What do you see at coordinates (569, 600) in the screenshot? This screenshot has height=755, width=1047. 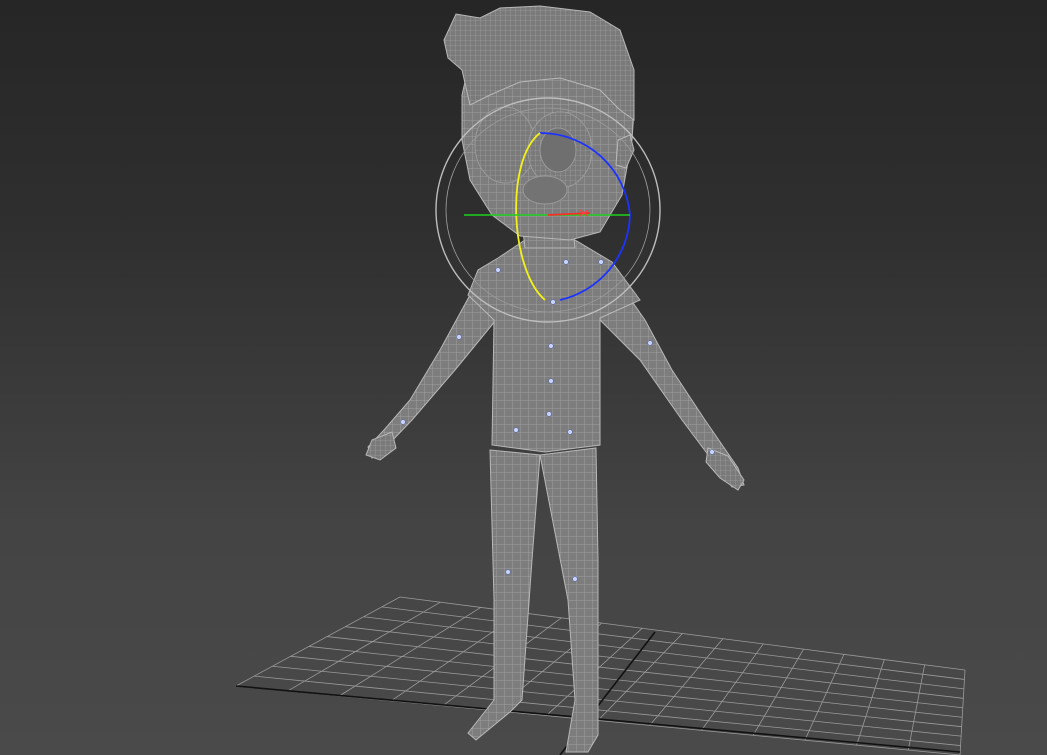 I see `right-leg` at bounding box center [569, 600].